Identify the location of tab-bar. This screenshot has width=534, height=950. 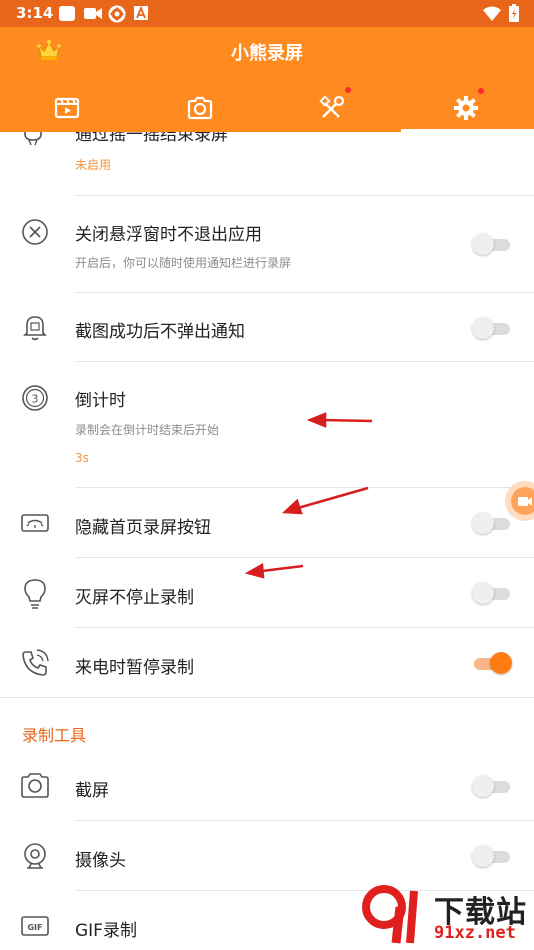
(267, 107).